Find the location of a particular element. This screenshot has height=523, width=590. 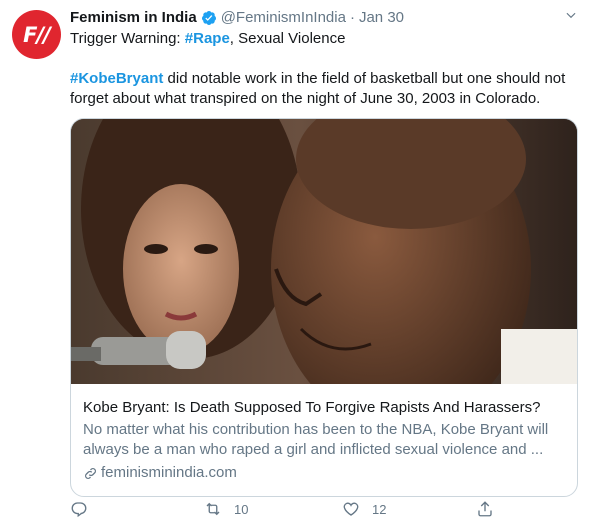

reply-icon is located at coordinates (79, 510).